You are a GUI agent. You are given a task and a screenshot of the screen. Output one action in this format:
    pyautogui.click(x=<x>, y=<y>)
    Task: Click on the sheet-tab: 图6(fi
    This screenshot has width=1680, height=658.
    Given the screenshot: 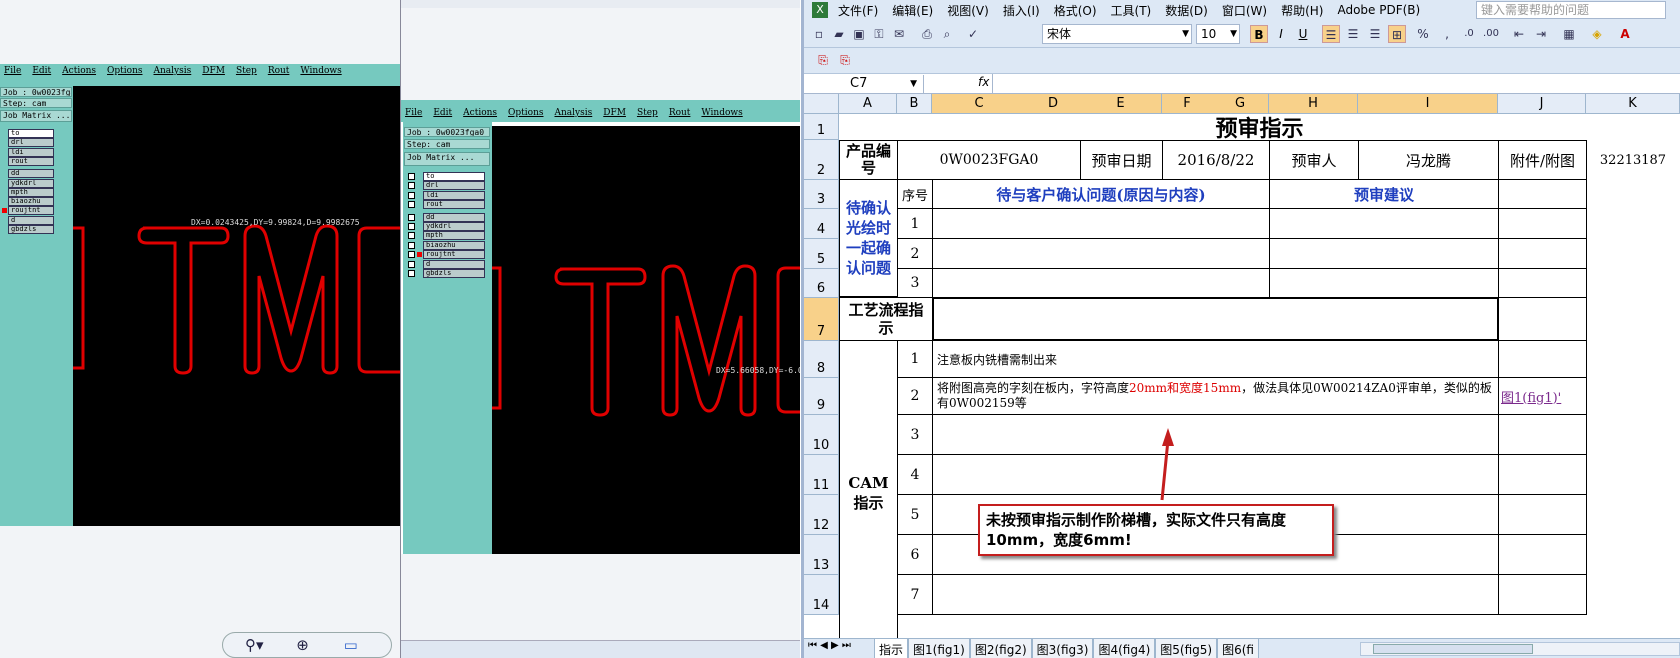 What is the action you would take?
    pyautogui.click(x=1238, y=648)
    